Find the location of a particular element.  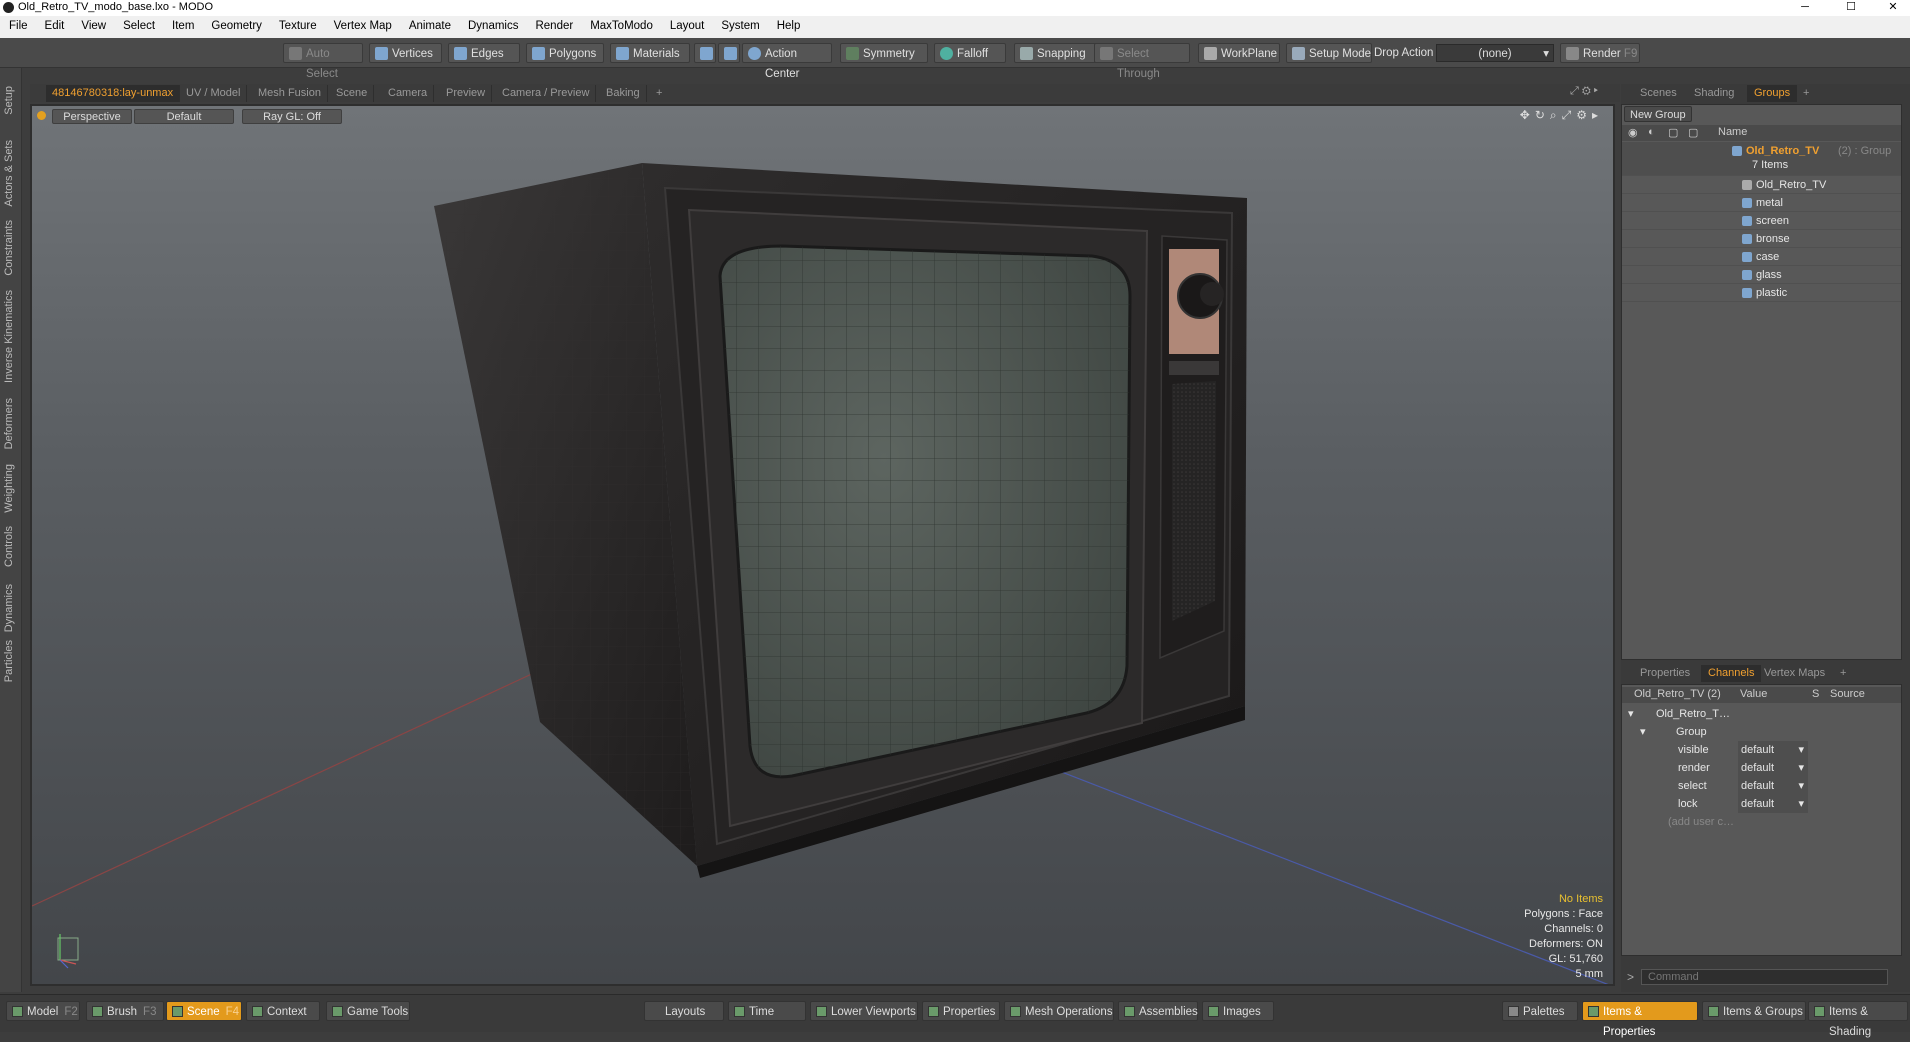

images-button: Images is located at coordinates (1238, 1011).